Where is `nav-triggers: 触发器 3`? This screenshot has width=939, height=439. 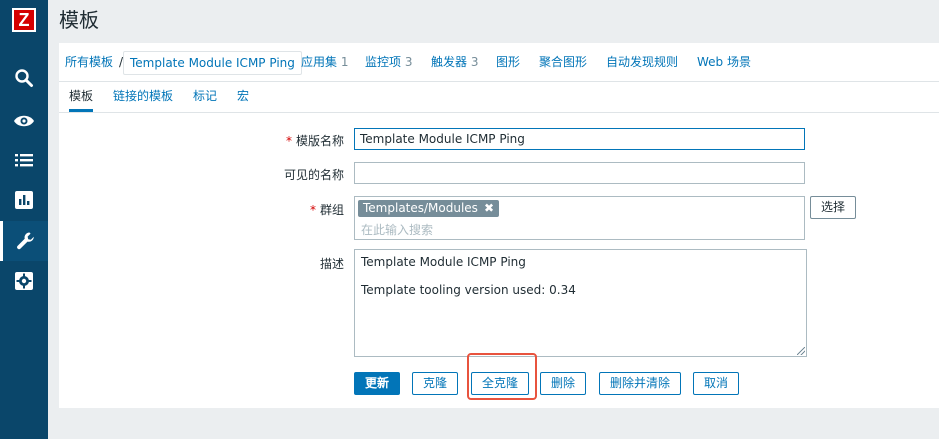
nav-triggers: 触发器 3 is located at coordinates (454, 62).